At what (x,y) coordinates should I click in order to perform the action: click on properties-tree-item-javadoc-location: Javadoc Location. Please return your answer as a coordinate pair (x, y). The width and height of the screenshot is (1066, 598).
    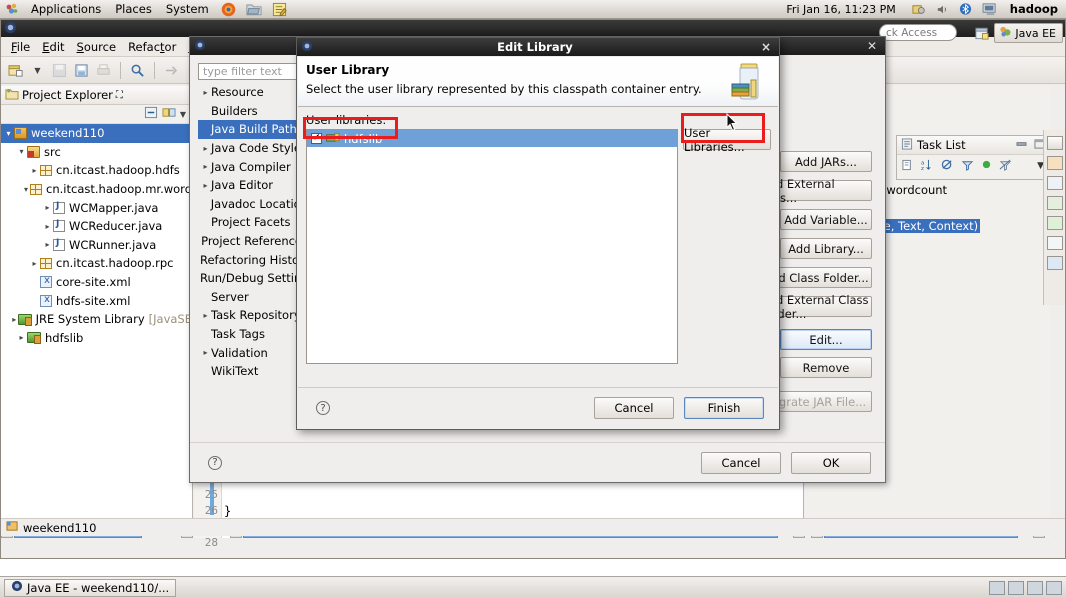
    Looking at the image, I should click on (253, 204).